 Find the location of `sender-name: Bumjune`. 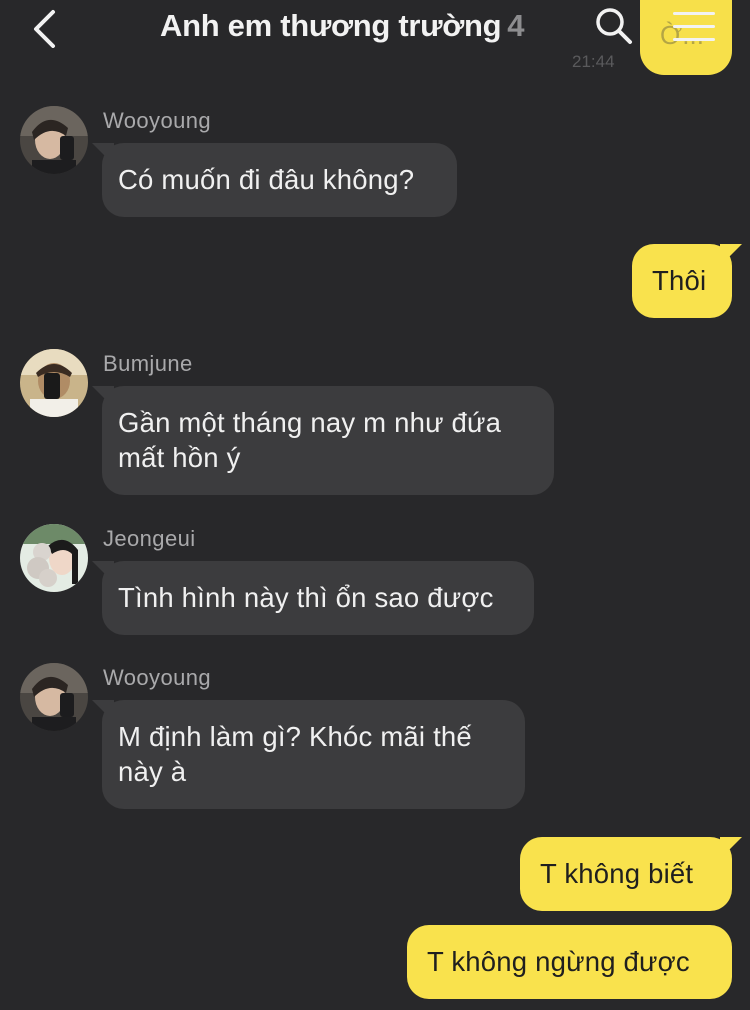

sender-name: Bumjune is located at coordinates (148, 363).